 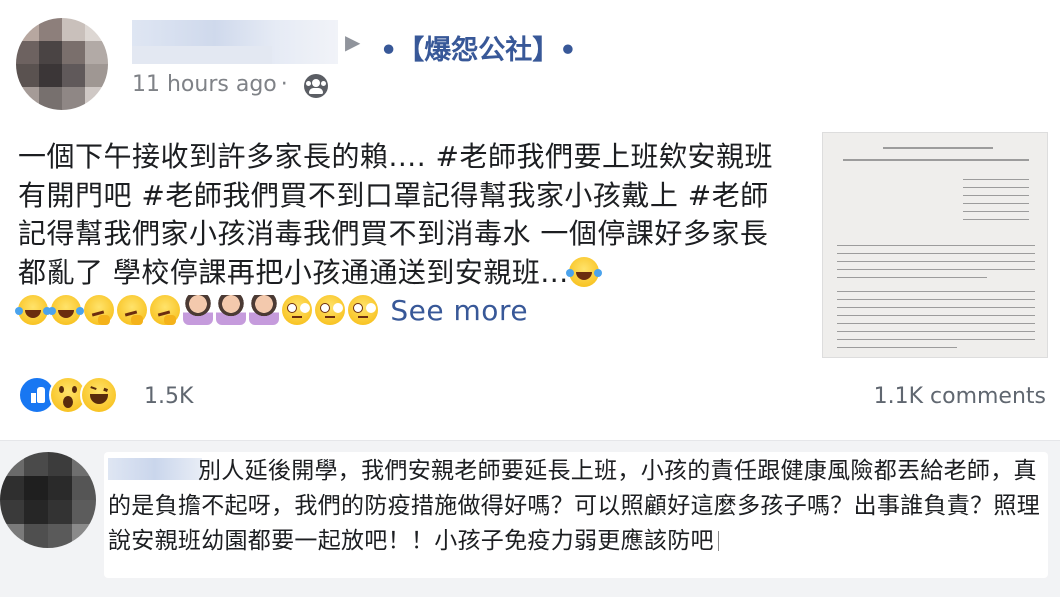 What do you see at coordinates (62, 64) in the screenshot?
I see `poster-avatar` at bounding box center [62, 64].